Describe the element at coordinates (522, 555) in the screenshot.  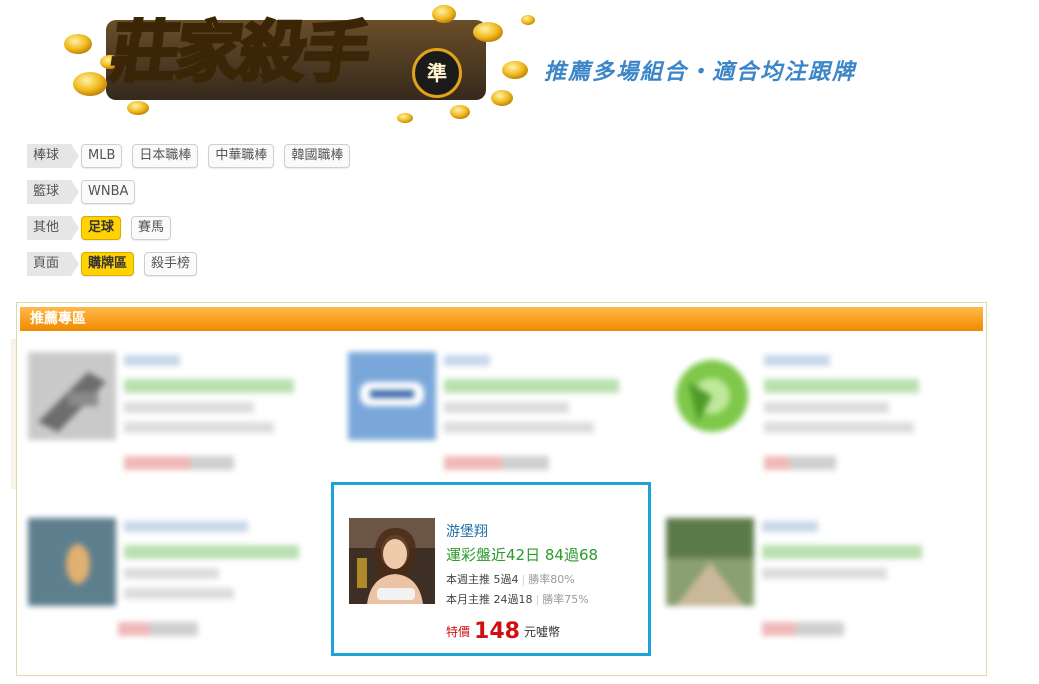
I see `tipster-record: 運彩盤近42日 84過68` at that location.